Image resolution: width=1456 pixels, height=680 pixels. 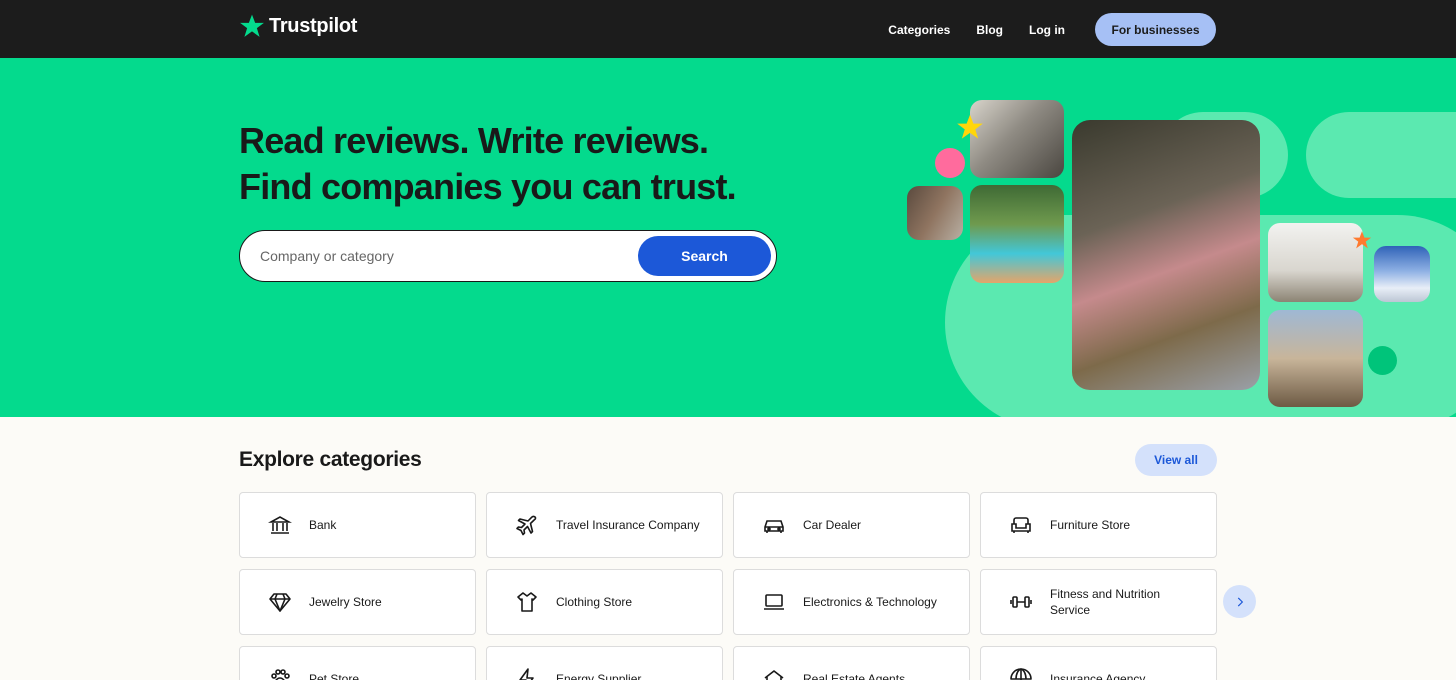 What do you see at coordinates (594, 602) in the screenshot?
I see `category-label: Clothing Store` at bounding box center [594, 602].